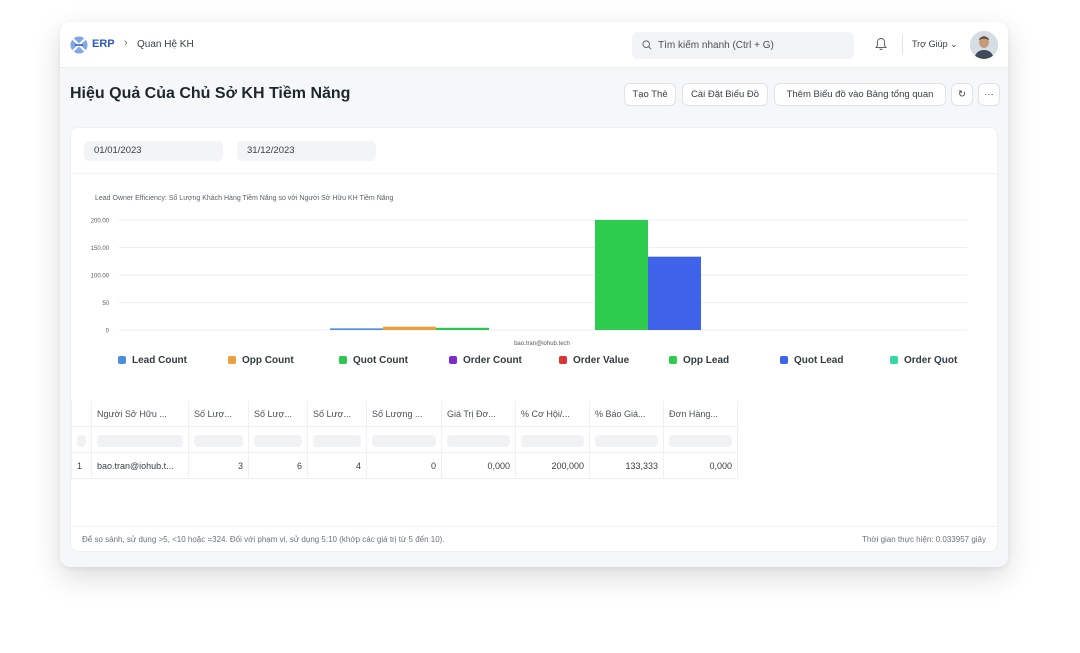 Image resolution: width=1080 pixels, height=653 pixels. What do you see at coordinates (165, 44) in the screenshot?
I see `breadcrumb-crm: Quan Hệ KH` at bounding box center [165, 44].